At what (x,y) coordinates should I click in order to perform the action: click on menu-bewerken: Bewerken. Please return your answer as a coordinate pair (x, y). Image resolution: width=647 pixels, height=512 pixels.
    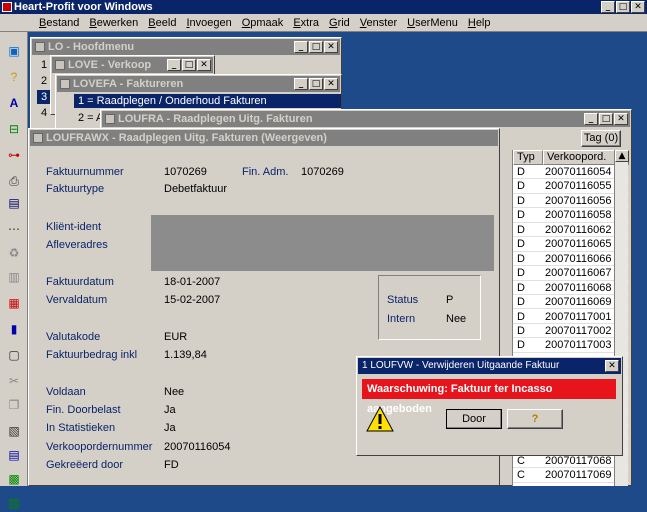
    Looking at the image, I should click on (113, 22).